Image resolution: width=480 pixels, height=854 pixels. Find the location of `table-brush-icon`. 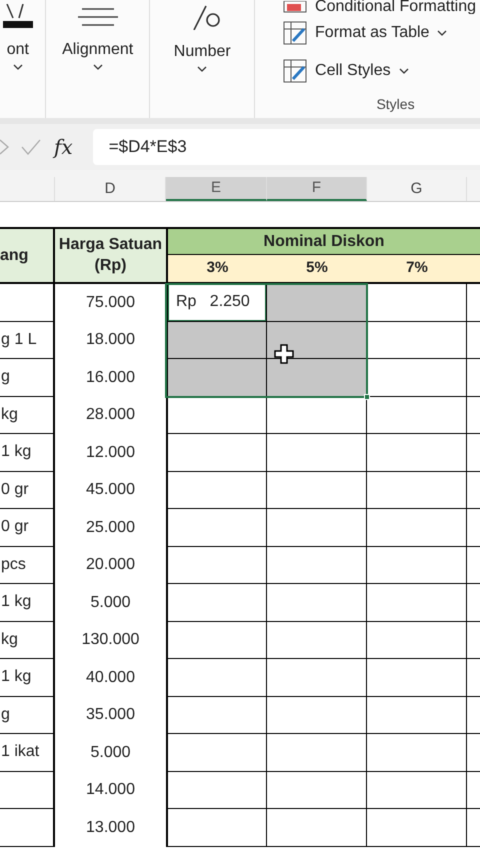

table-brush-icon is located at coordinates (295, 33).